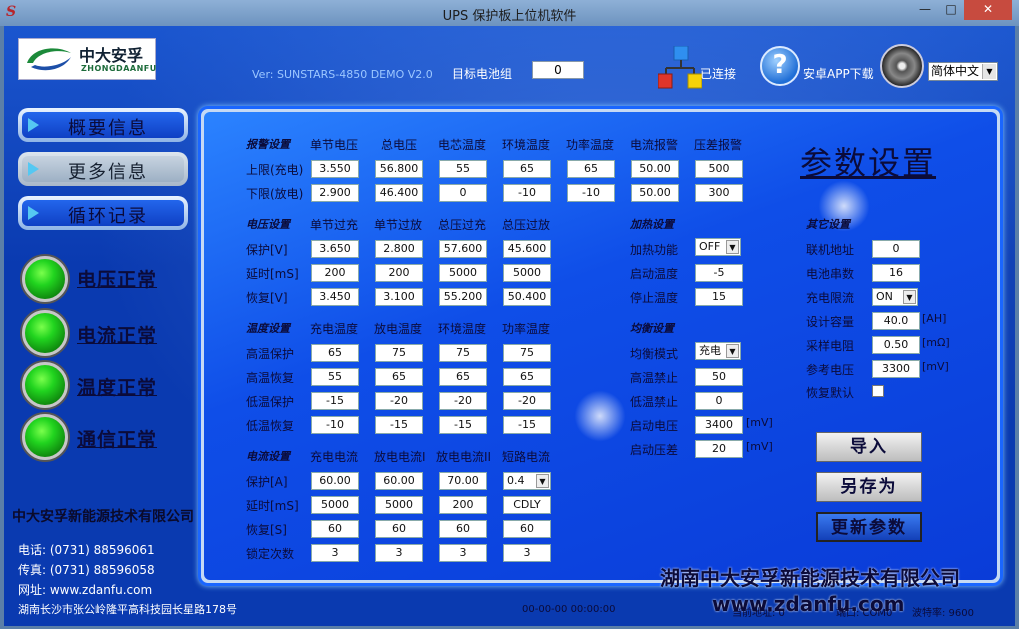  I want to click on current-input: 70.00, so click(463, 481).